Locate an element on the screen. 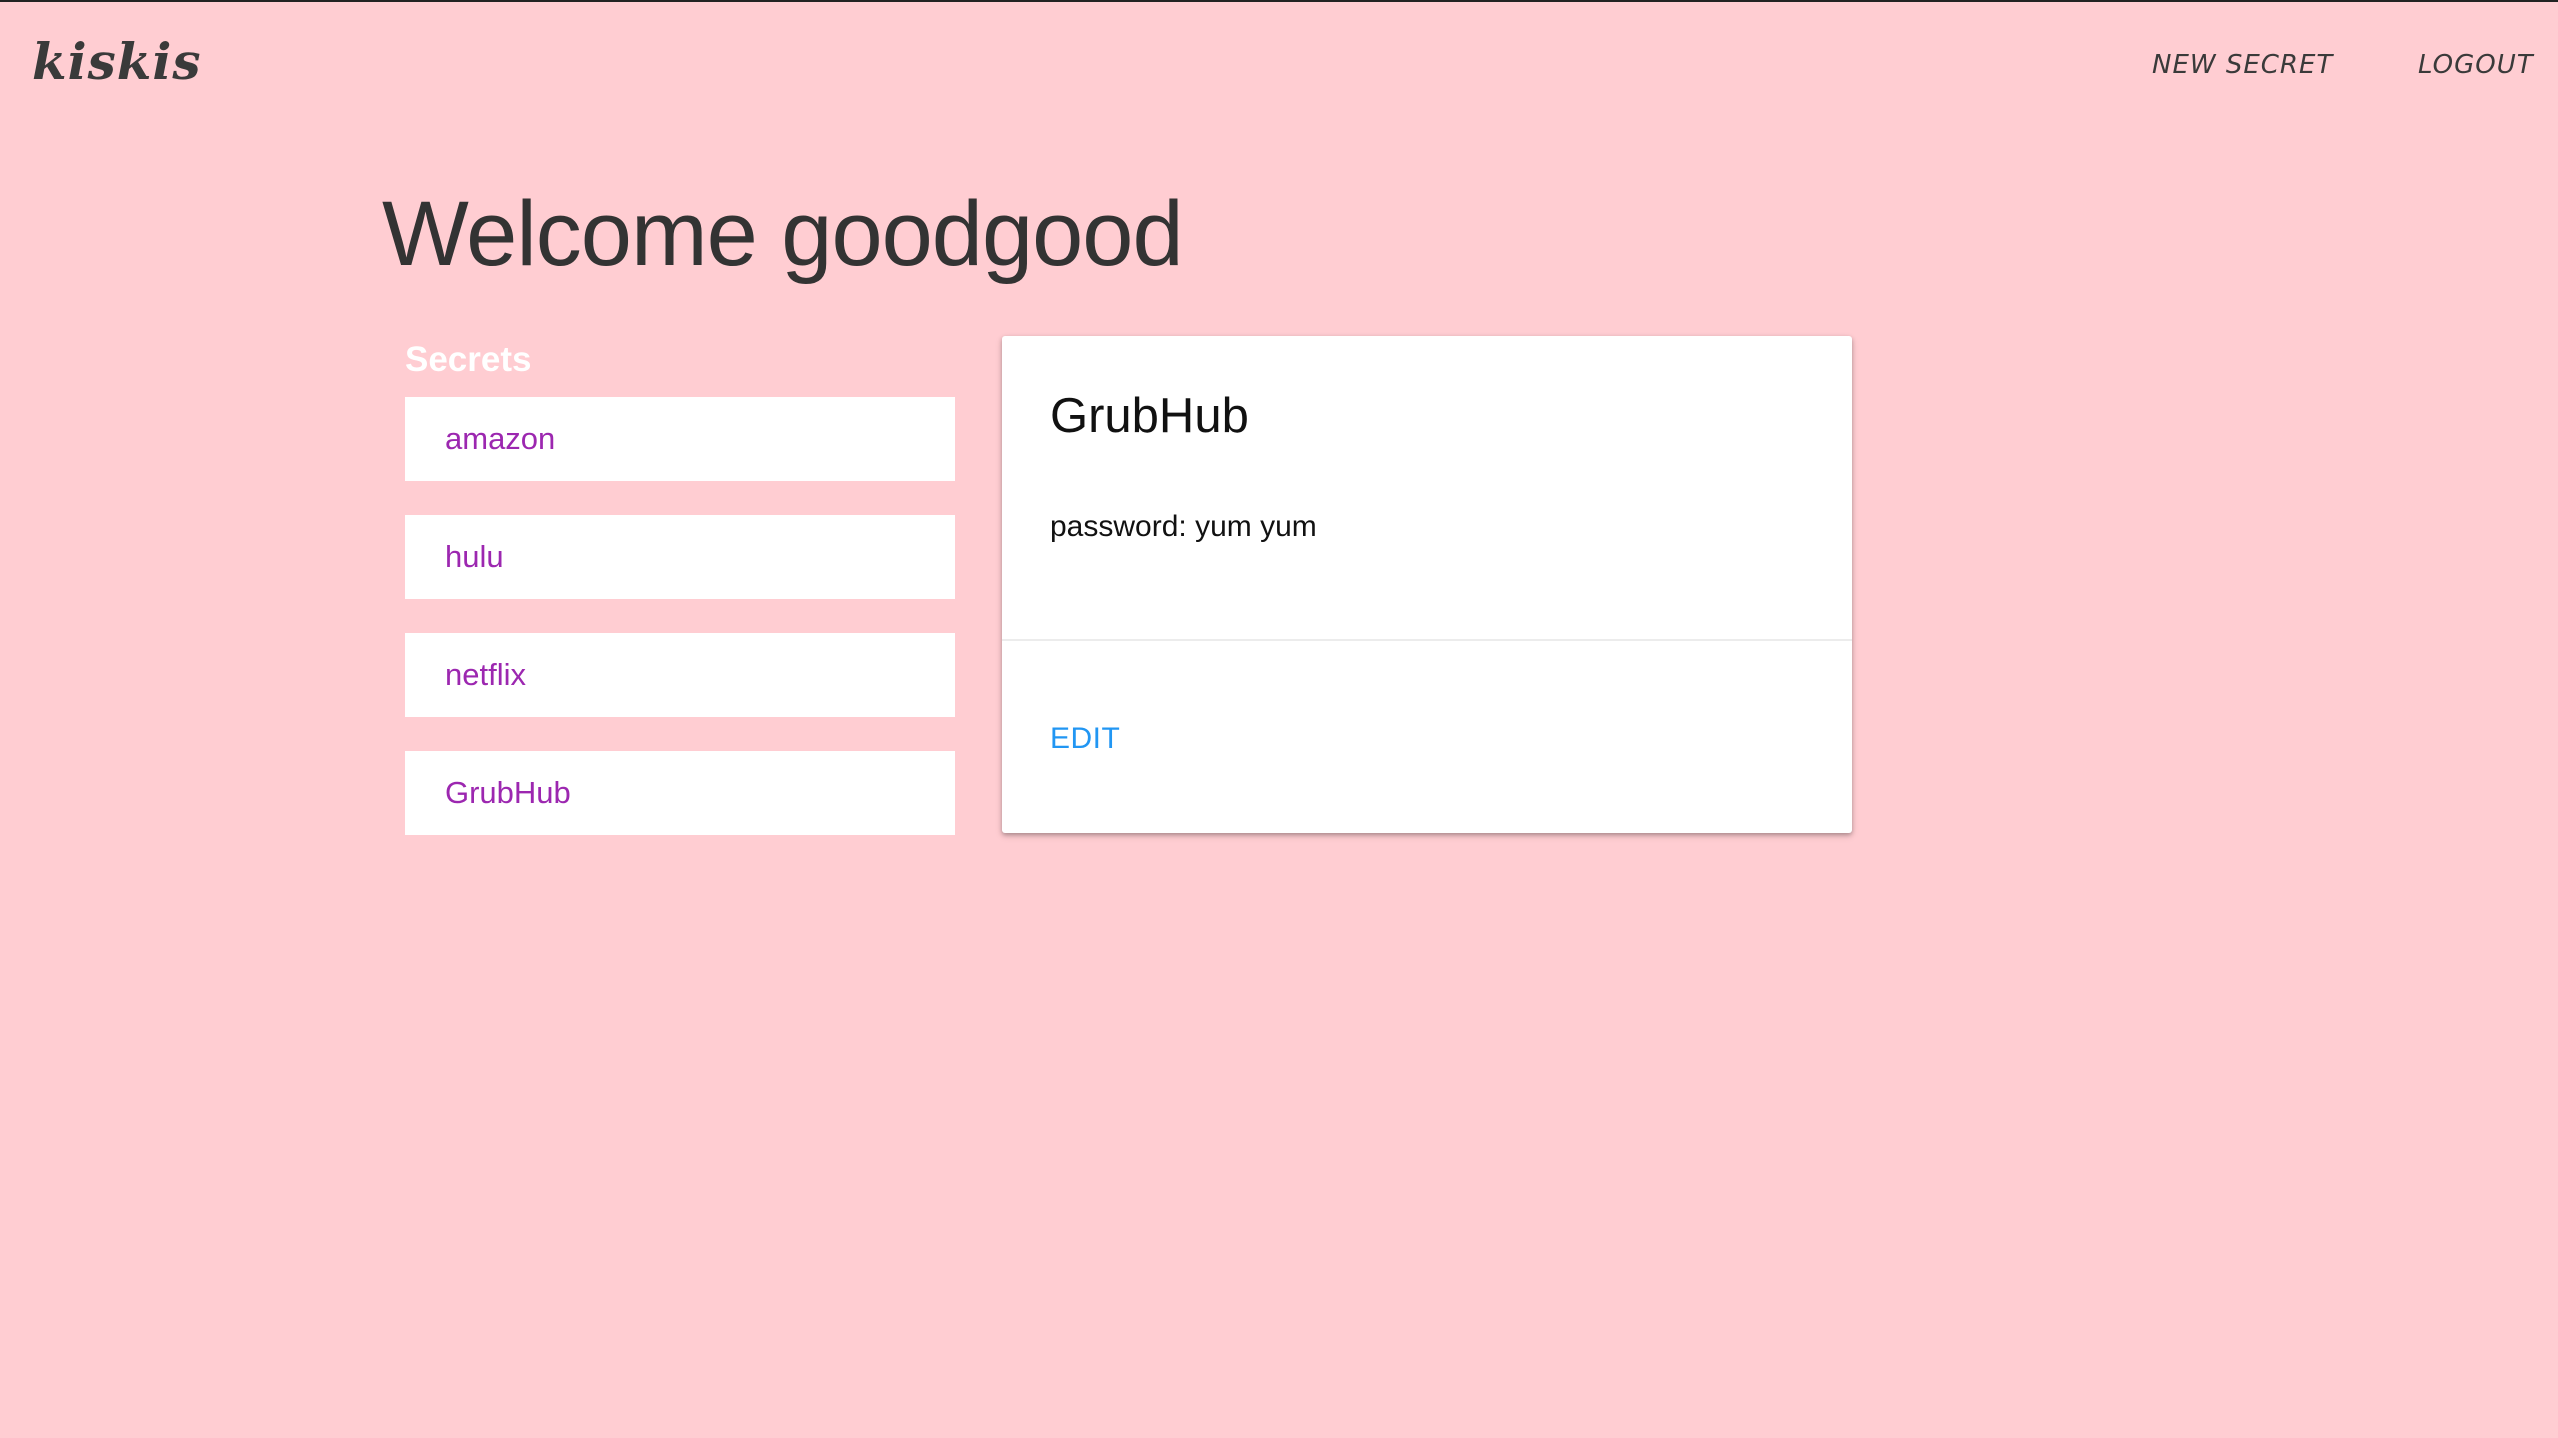  secrets-list: amazon hulu netflix GrubHub is located at coordinates (680, 633).